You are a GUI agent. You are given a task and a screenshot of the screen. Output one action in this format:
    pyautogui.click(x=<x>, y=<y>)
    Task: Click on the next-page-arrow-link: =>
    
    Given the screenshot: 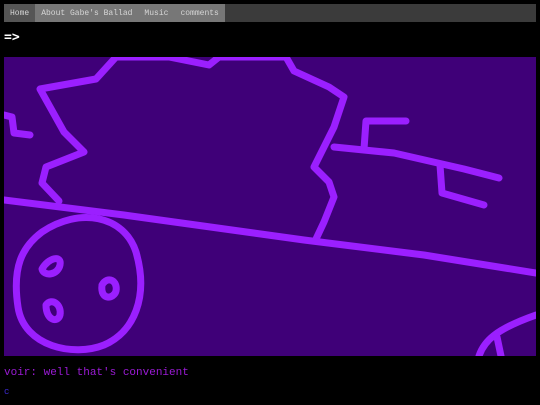 What is the action you would take?
    pyautogui.click(x=12, y=37)
    